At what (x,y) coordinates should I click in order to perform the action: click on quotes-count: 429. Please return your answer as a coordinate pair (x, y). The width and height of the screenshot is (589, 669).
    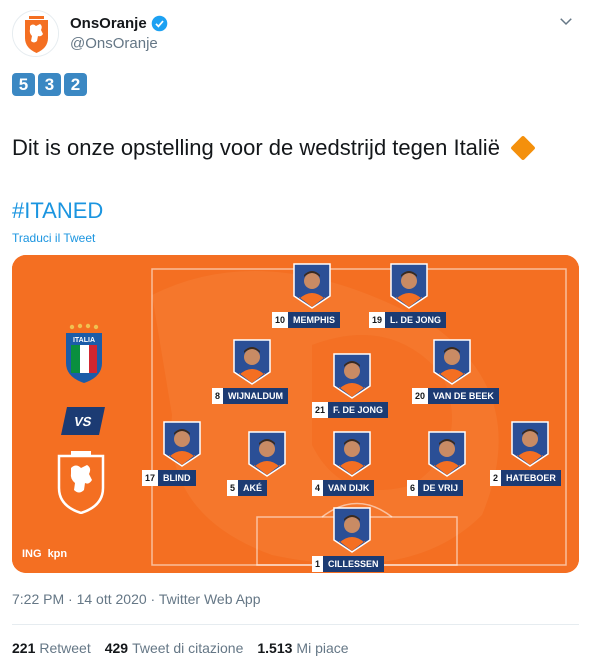
    Looking at the image, I should click on (116, 648).